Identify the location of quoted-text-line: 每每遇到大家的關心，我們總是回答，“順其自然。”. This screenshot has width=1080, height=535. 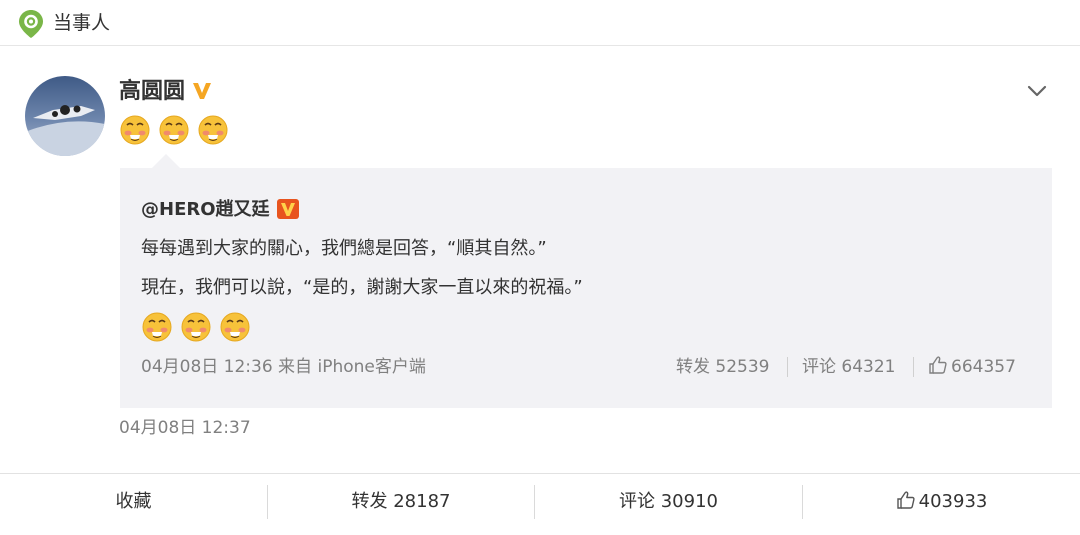
(344, 248).